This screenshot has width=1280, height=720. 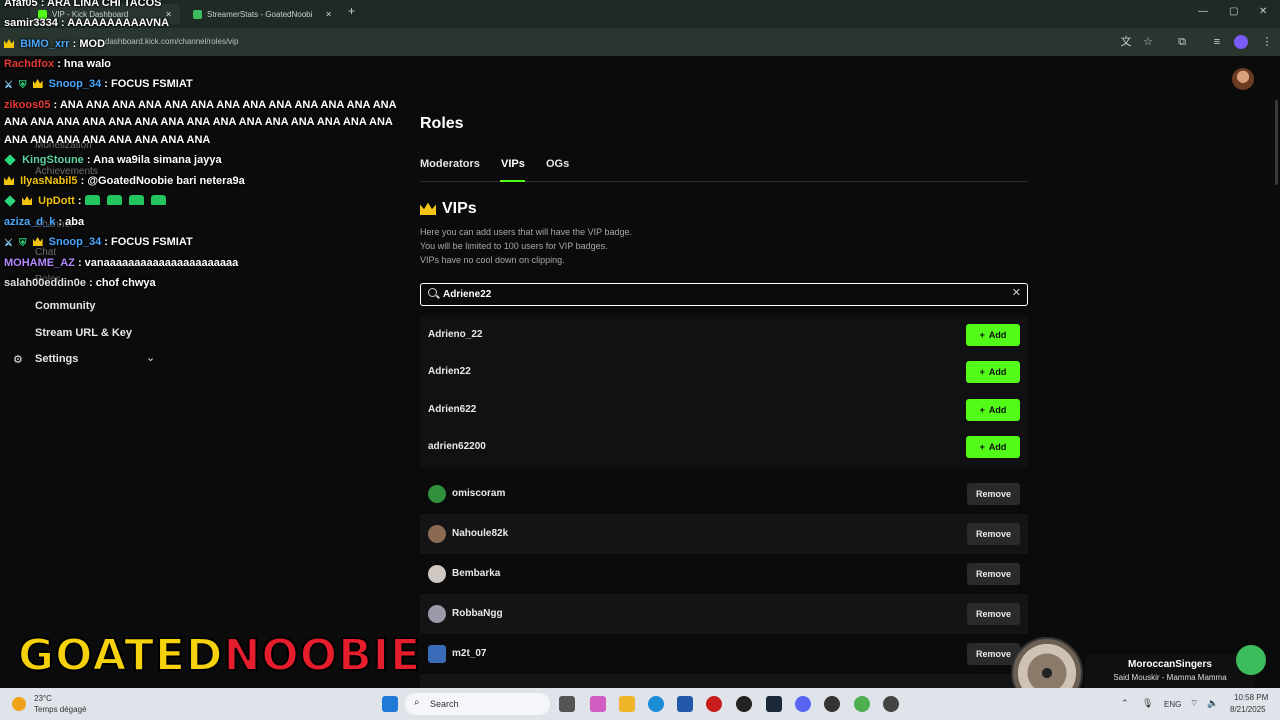 I want to click on chat-message: Rachdfox : hna walo, so click(x=57, y=64).